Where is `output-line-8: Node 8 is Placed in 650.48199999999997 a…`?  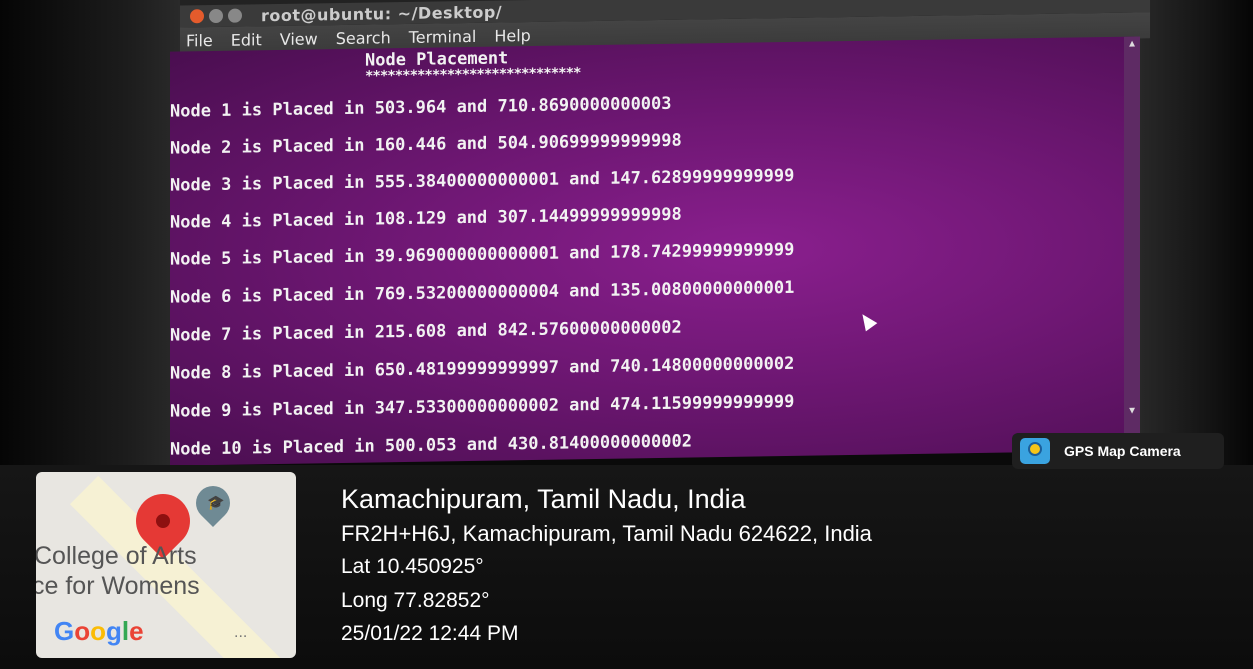 output-line-8: Node 8 is Placed in 650.48199999999997 a… is located at coordinates (482, 368).